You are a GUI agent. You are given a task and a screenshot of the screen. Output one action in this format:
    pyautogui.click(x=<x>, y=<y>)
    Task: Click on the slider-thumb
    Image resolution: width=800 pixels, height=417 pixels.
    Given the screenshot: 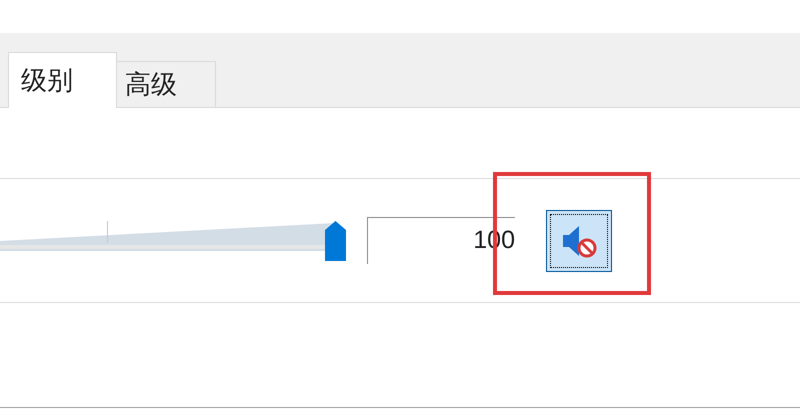 What is the action you would take?
    pyautogui.click(x=335, y=240)
    